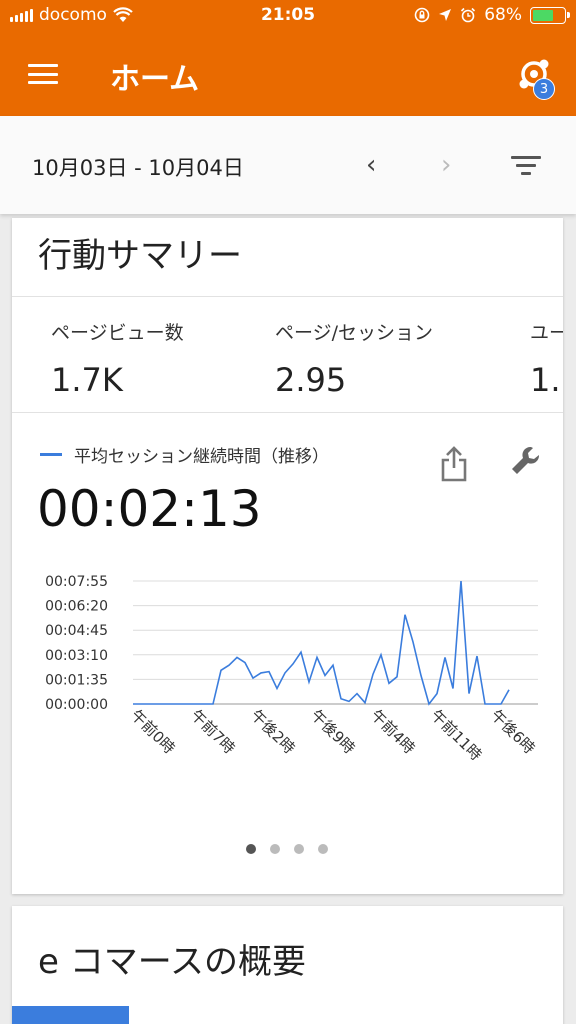 This screenshot has height=1024, width=576. Describe the element at coordinates (311, 380) in the screenshot. I see `metric-value: 2.95` at that location.